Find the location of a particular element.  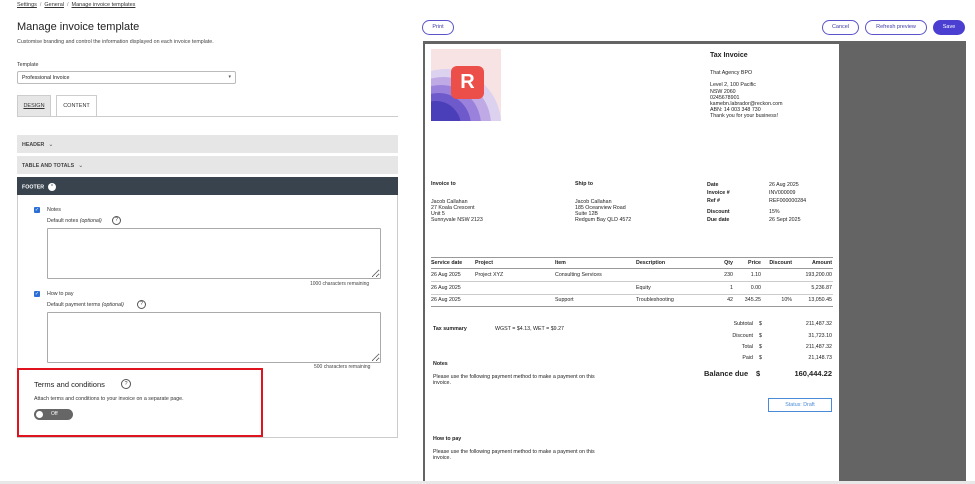

cell-amount: 193,200.00 is located at coordinates (818, 275).